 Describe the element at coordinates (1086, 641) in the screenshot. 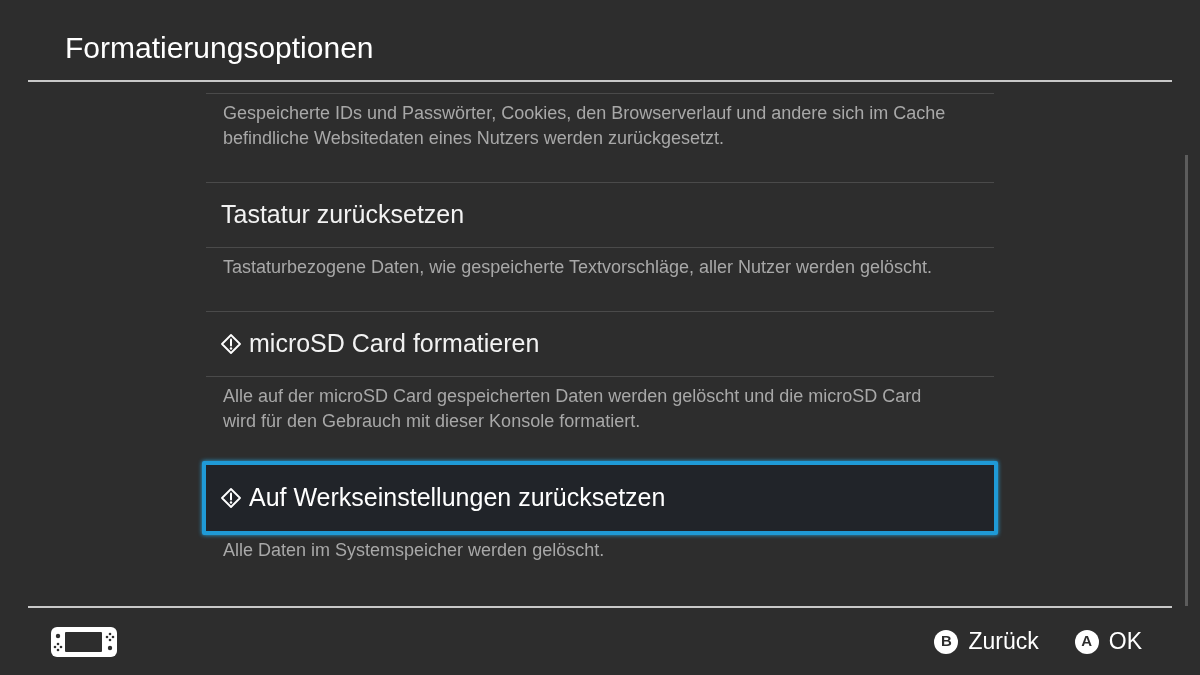

I see `controller-key-glyph: A` at that location.